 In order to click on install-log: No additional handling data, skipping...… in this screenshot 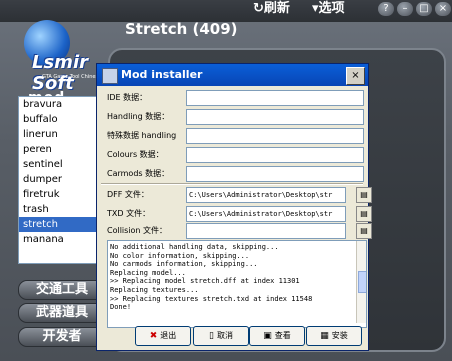, I will do `click(237, 284)`.